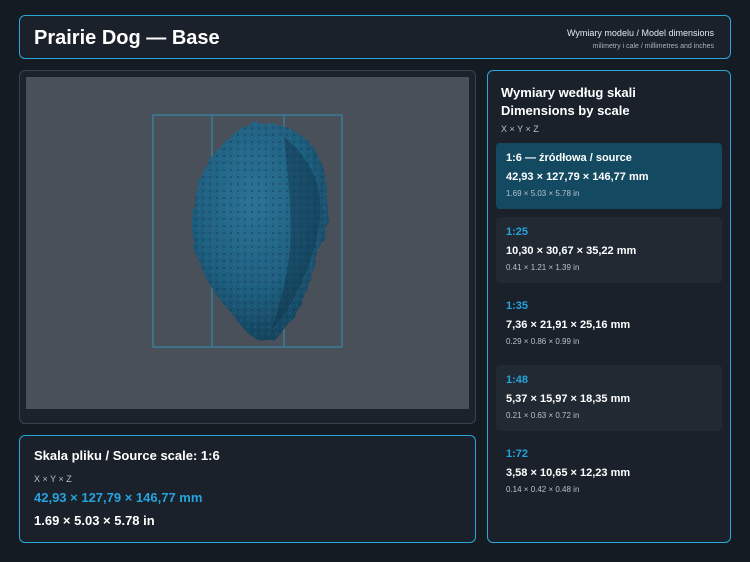 The width and height of the screenshot is (750, 562). I want to click on scale-dimensions-mm: 5,37 × 15,97 × 18,35 mm, so click(568, 399).